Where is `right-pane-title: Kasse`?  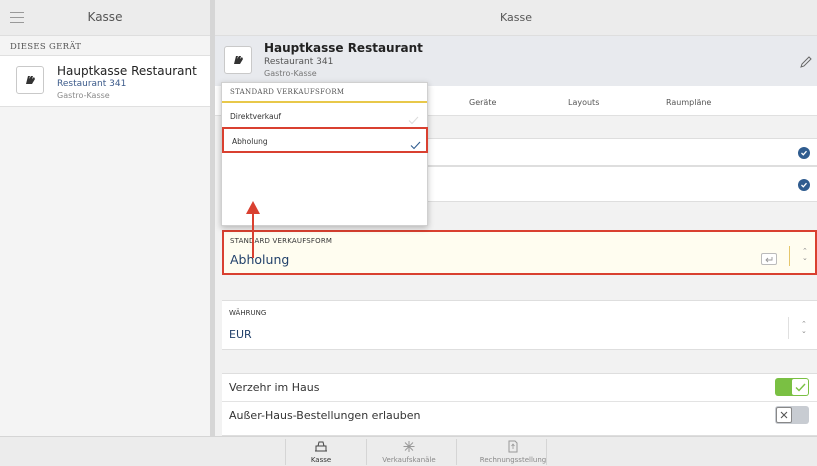
right-pane-title: Kasse is located at coordinates (516, 17).